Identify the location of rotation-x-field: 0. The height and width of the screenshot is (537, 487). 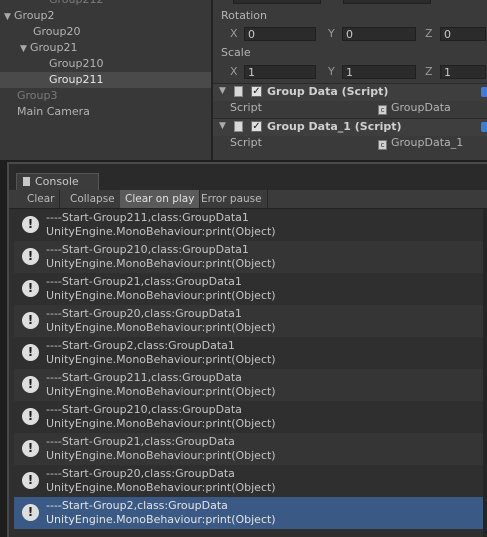
(280, 34).